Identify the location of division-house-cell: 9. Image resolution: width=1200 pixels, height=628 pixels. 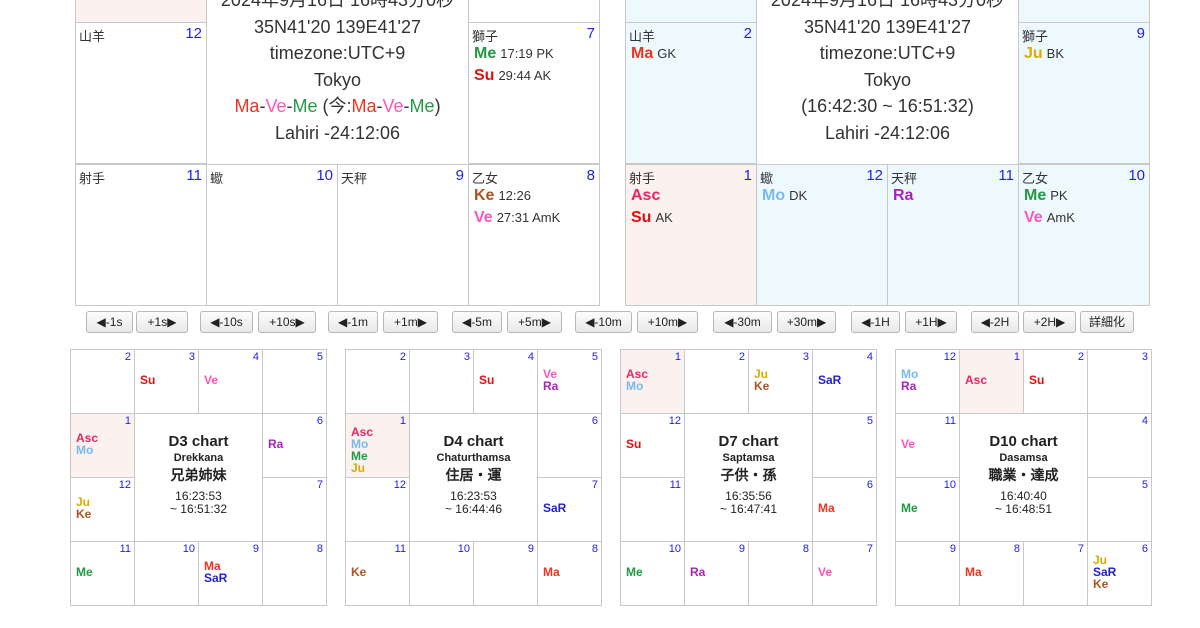
(505, 573).